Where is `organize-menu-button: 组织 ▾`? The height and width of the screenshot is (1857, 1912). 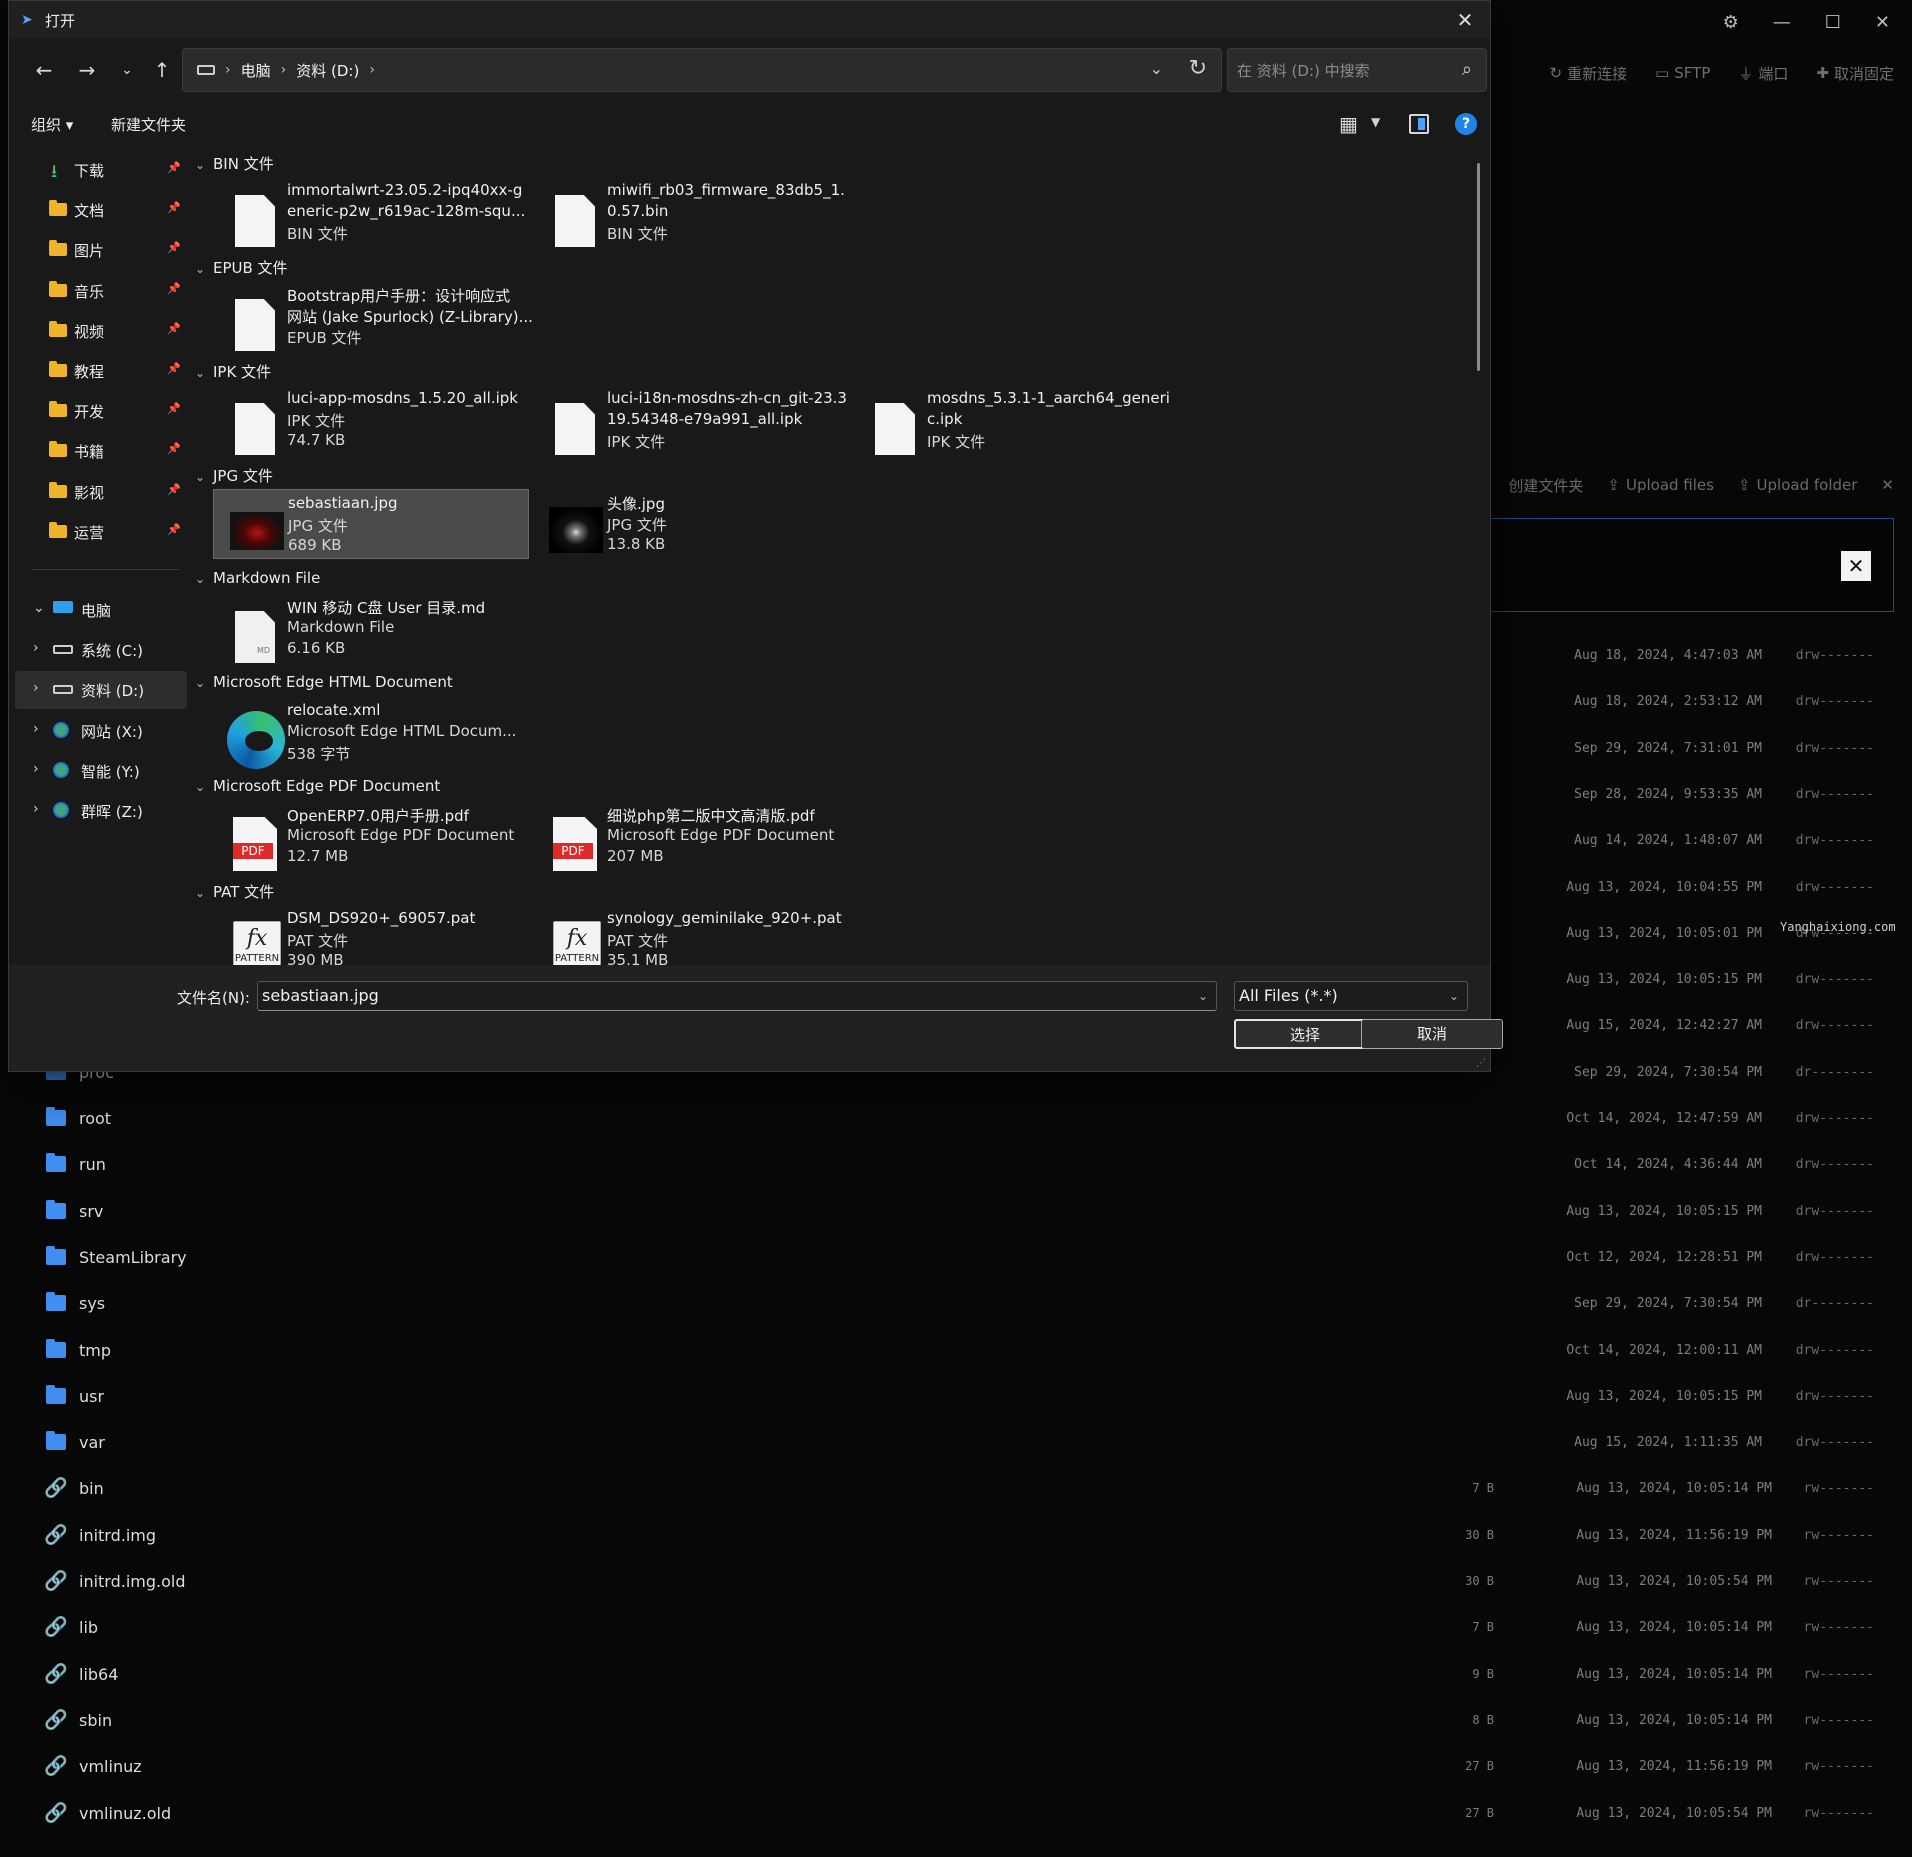 organize-menu-button: 组织 ▾ is located at coordinates (52, 124).